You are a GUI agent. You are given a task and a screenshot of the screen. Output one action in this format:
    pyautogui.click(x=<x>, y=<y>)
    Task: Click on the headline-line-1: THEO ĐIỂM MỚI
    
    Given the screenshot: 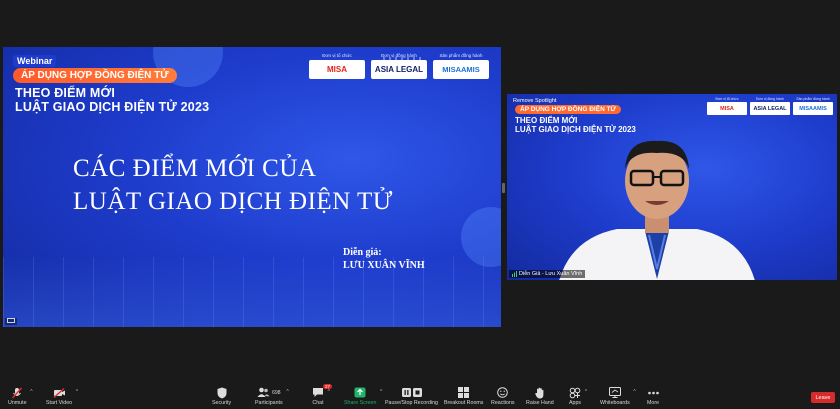 What is the action you would take?
    pyautogui.click(x=65, y=93)
    